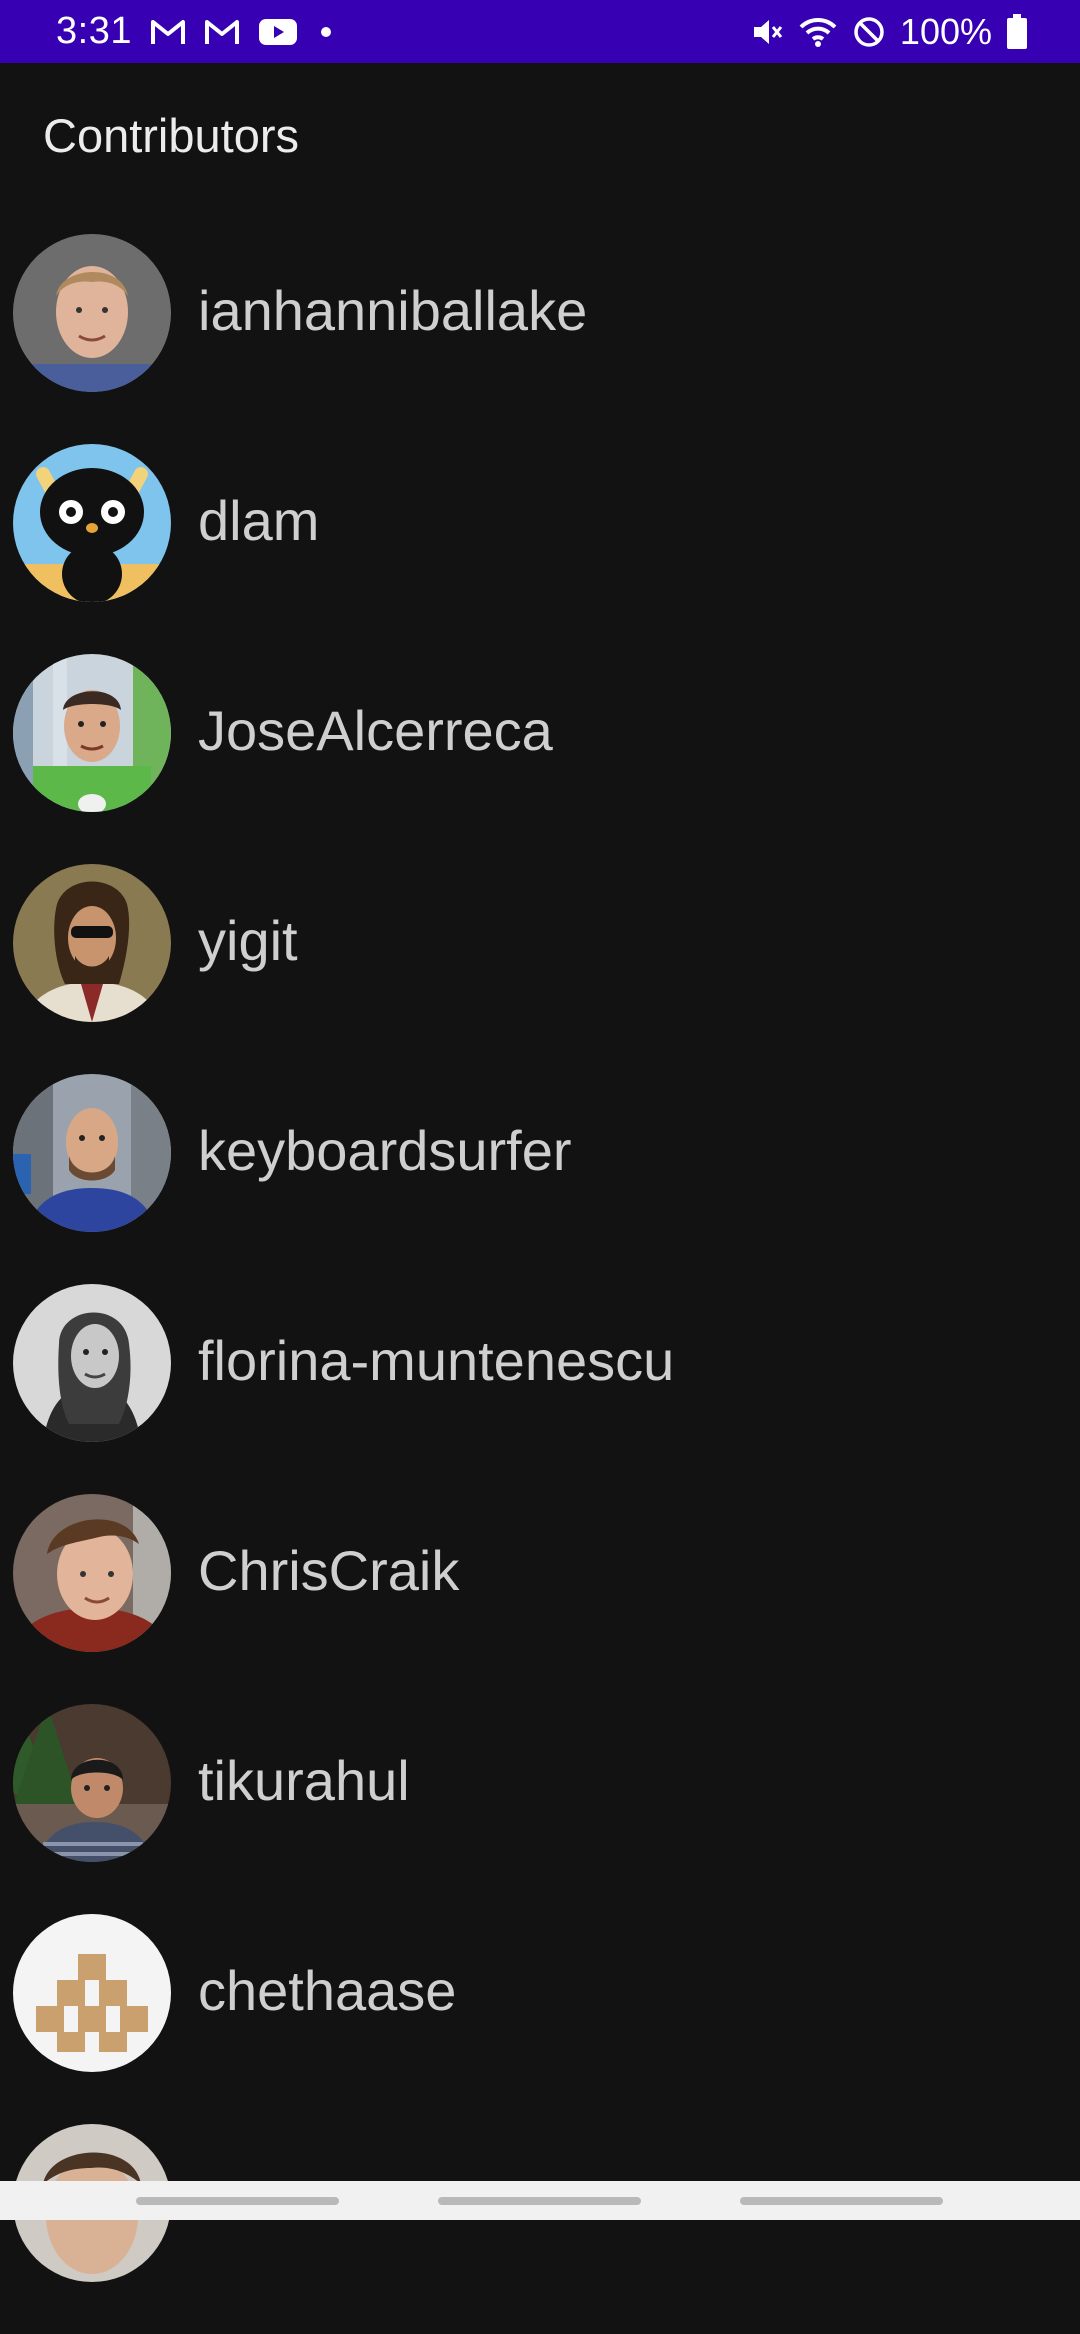 The height and width of the screenshot is (2334, 1080). Describe the element at coordinates (540, 1809) in the screenshot. I see `contributor-row: tikurahul` at that location.